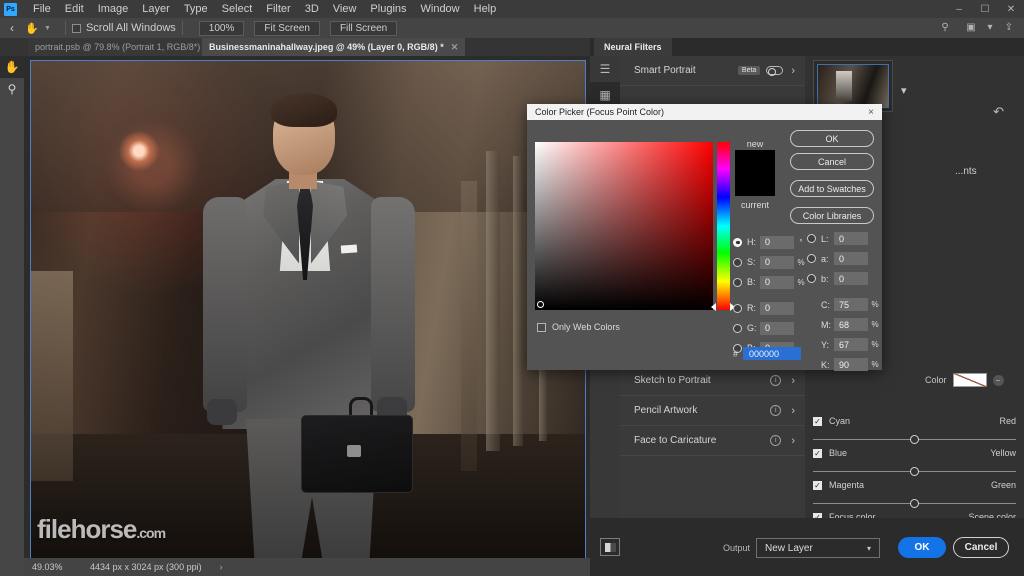  Describe the element at coordinates (1009, 27) in the screenshot. I see `share-icon: ⇪` at that location.